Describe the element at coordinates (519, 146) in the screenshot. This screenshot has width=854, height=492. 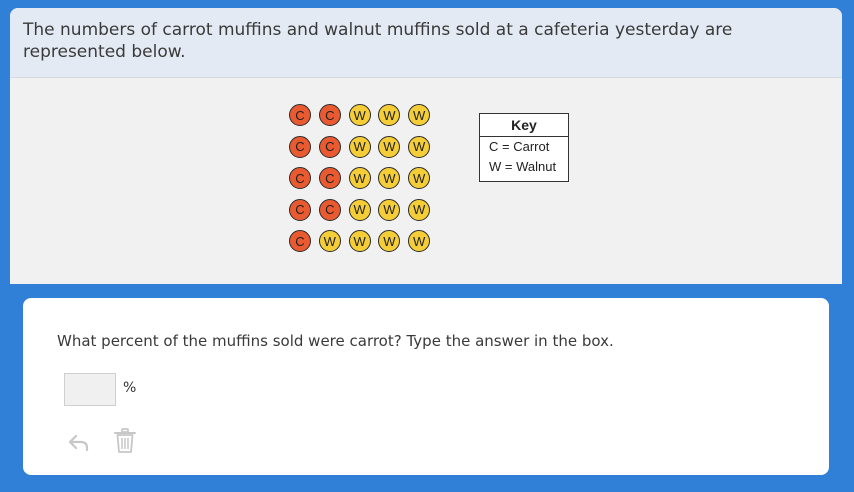
I see `key-carrot: C = Carrot` at that location.